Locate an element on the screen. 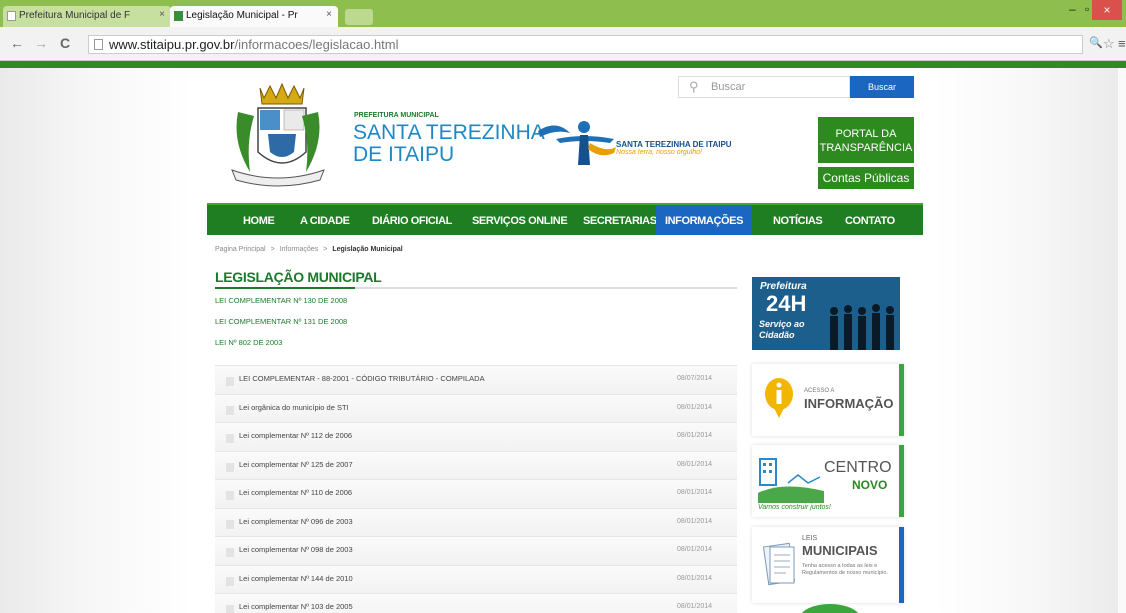  contas-publicas-button: Contas Públicas is located at coordinates (866, 178).